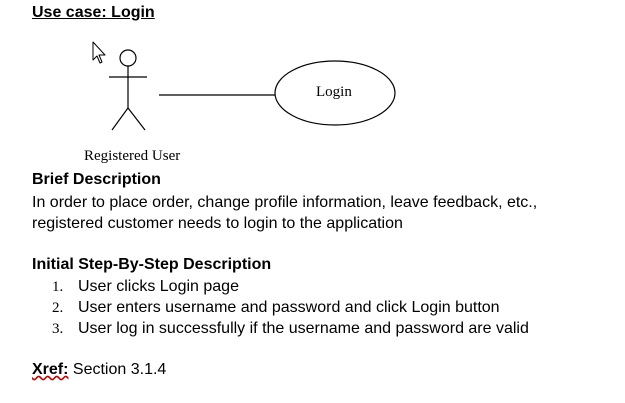 This screenshot has width=625, height=403. I want to click on actor-right-leg, so click(136, 119).